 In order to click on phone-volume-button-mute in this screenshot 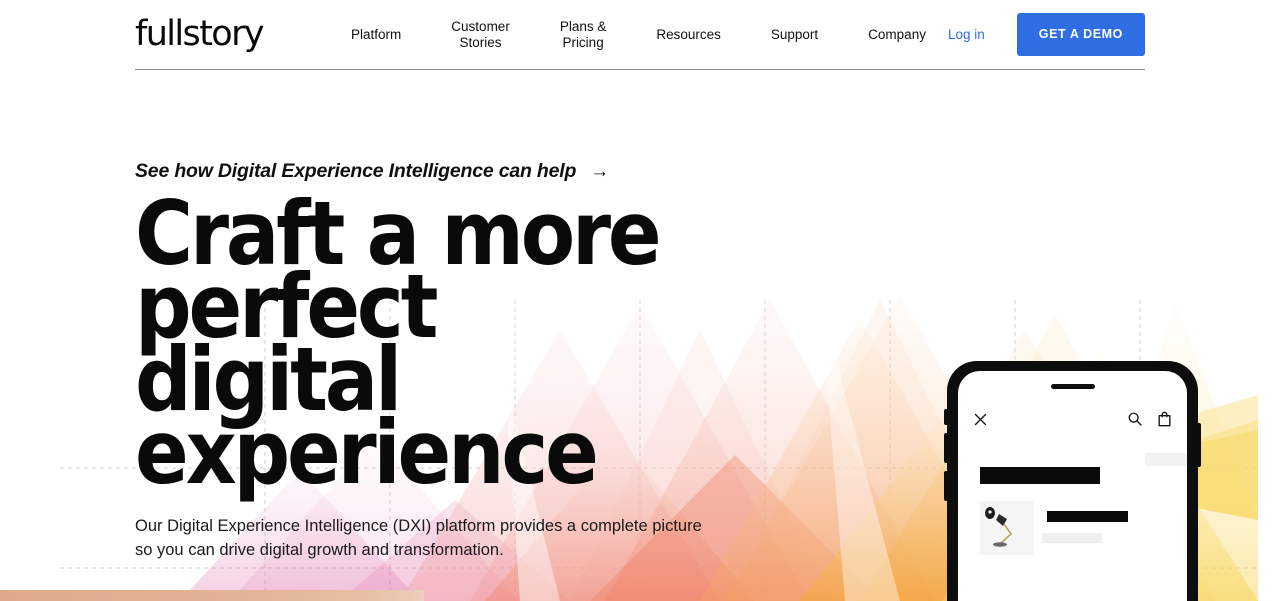, I will do `click(945, 417)`.